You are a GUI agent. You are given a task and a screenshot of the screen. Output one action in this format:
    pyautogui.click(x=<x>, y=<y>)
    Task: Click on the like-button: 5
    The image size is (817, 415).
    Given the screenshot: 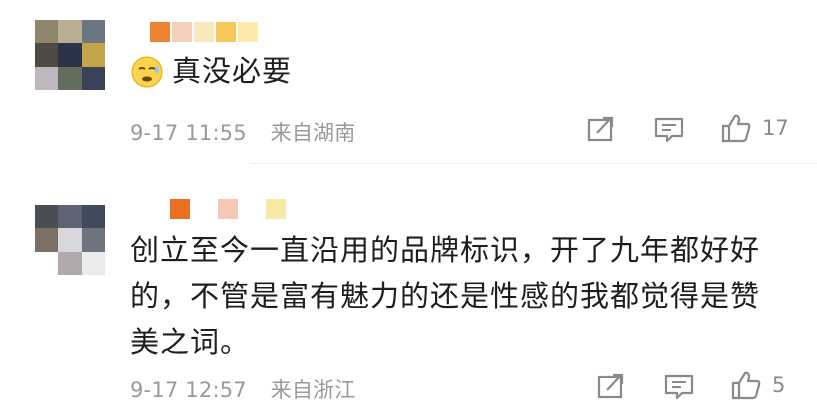 What is the action you would take?
    pyautogui.click(x=757, y=385)
    